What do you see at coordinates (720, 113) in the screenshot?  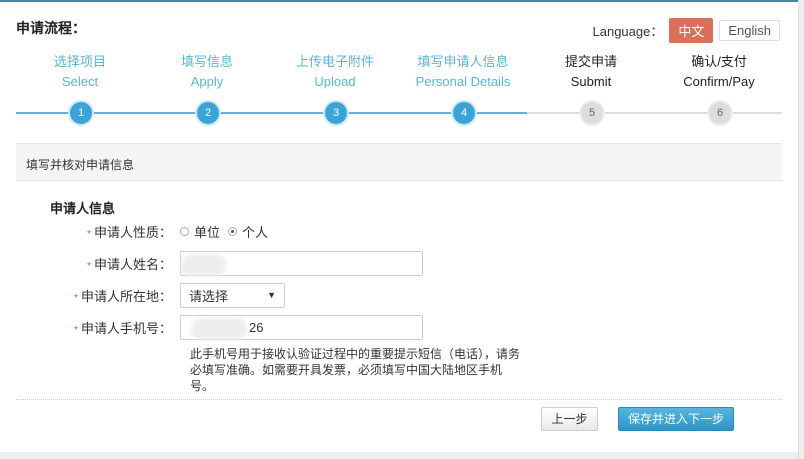 I see `step-number: 6` at bounding box center [720, 113].